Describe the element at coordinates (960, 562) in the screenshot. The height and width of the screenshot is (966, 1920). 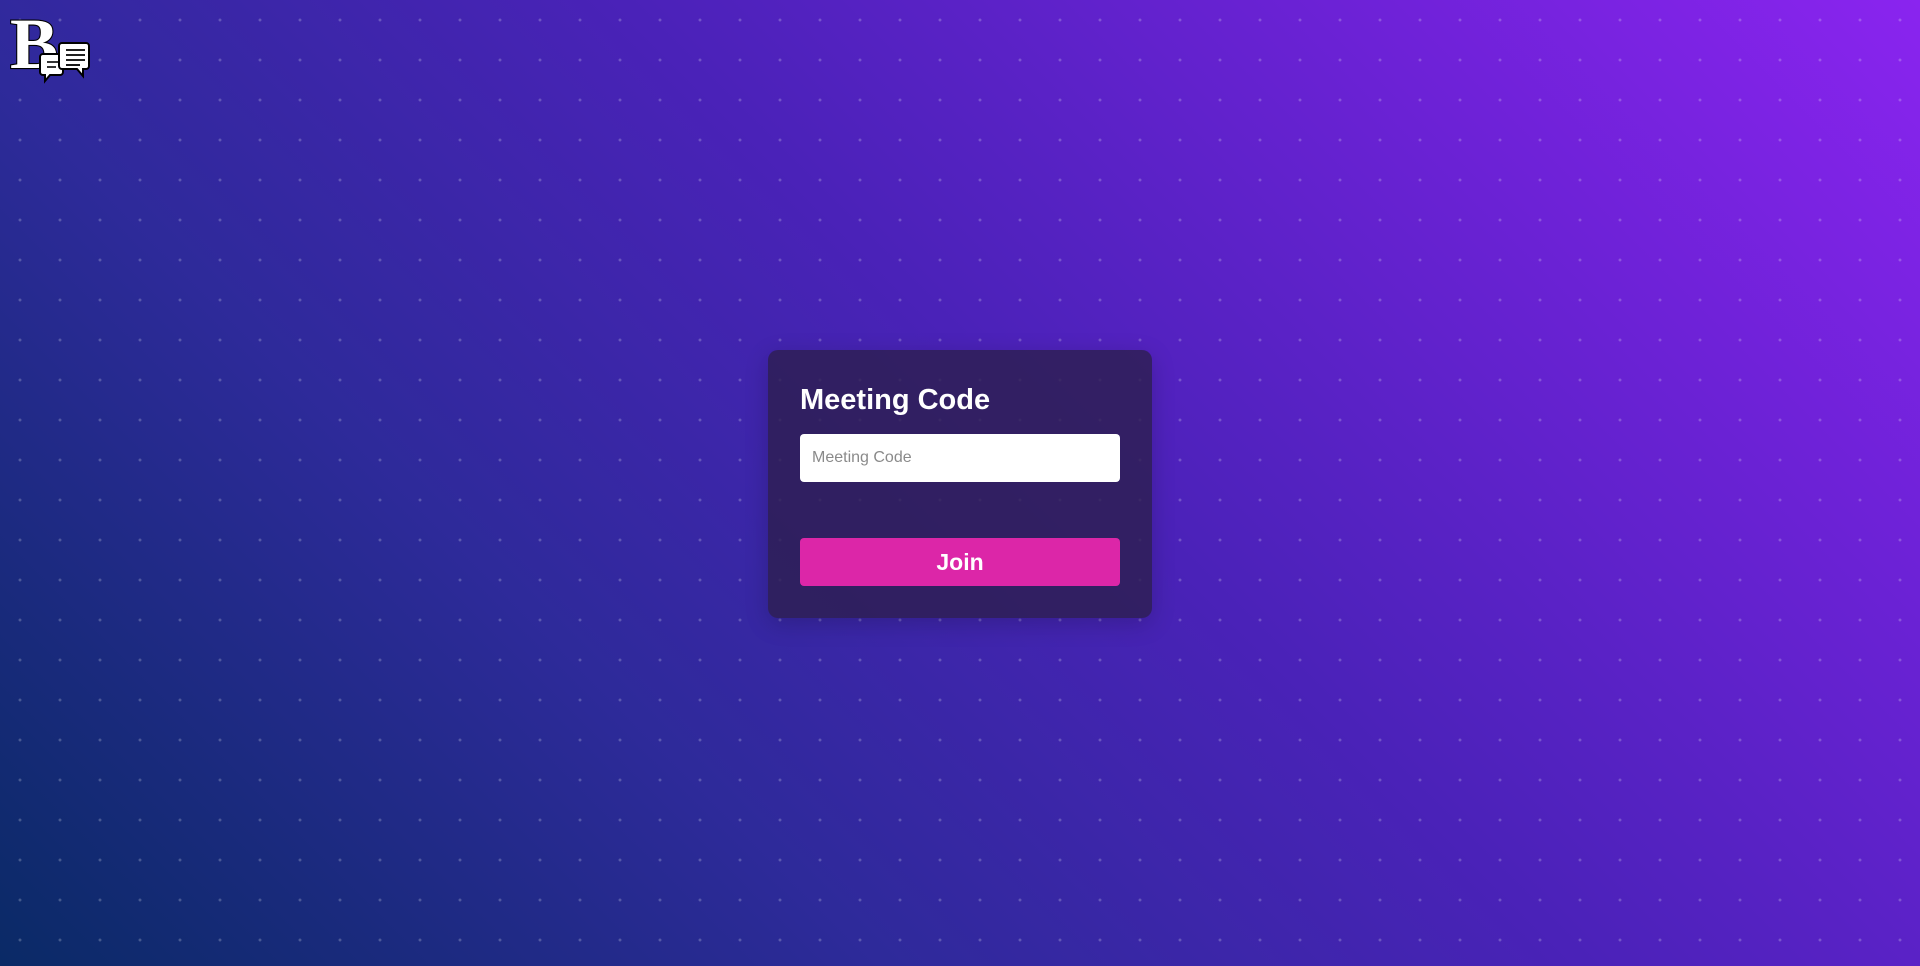
I see `join-button: Join` at that location.